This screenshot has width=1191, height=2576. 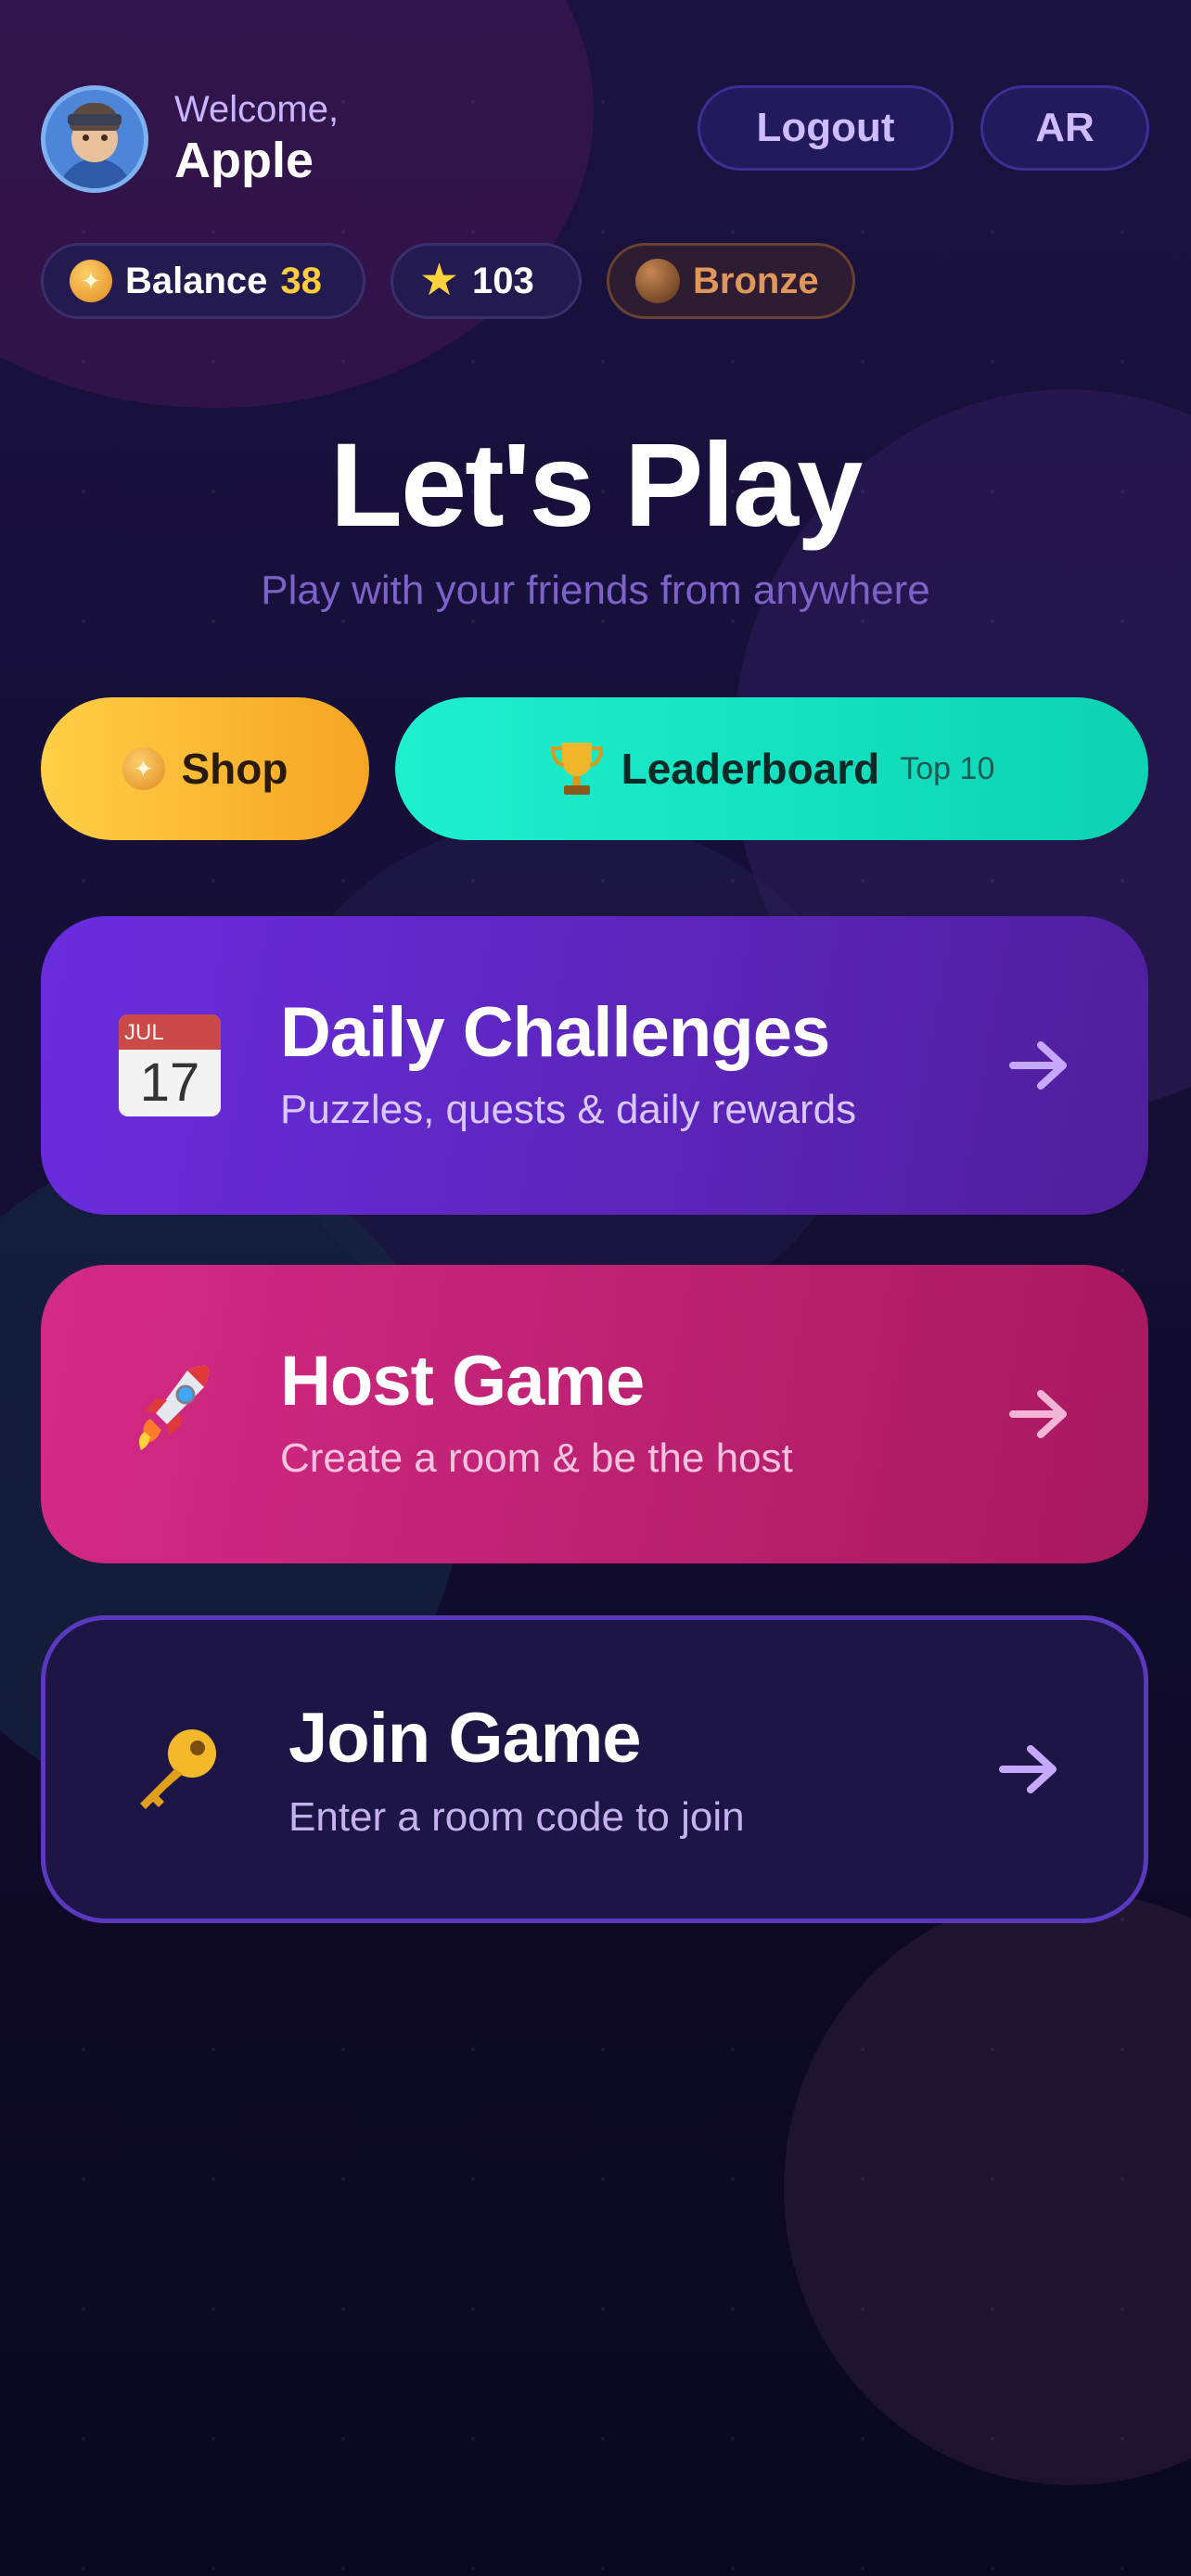 I want to click on leaderboard-button: Leaderboard Top 10, so click(x=771, y=769).